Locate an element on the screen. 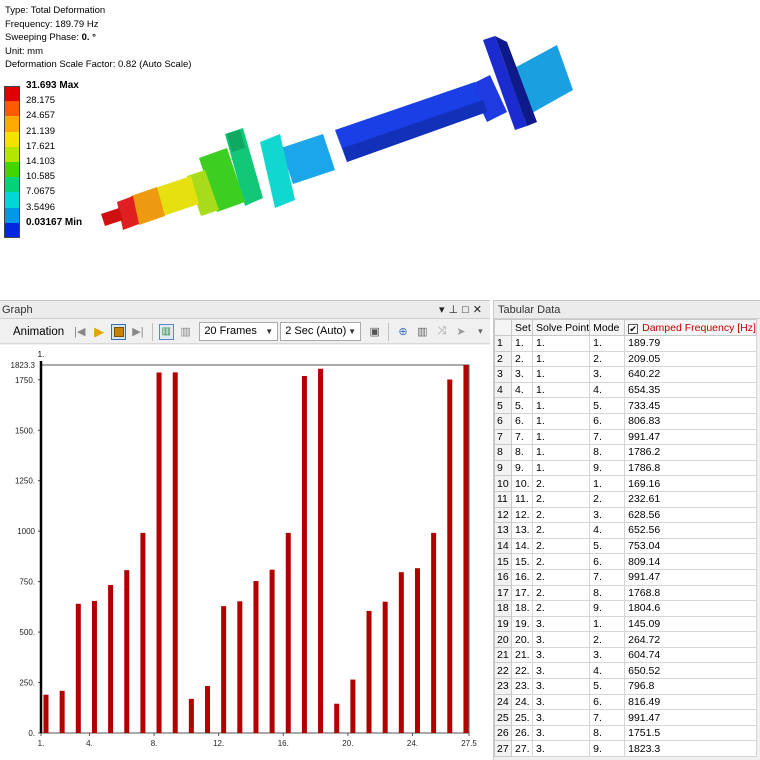  x-tick-label: 12. is located at coordinates (218, 743).